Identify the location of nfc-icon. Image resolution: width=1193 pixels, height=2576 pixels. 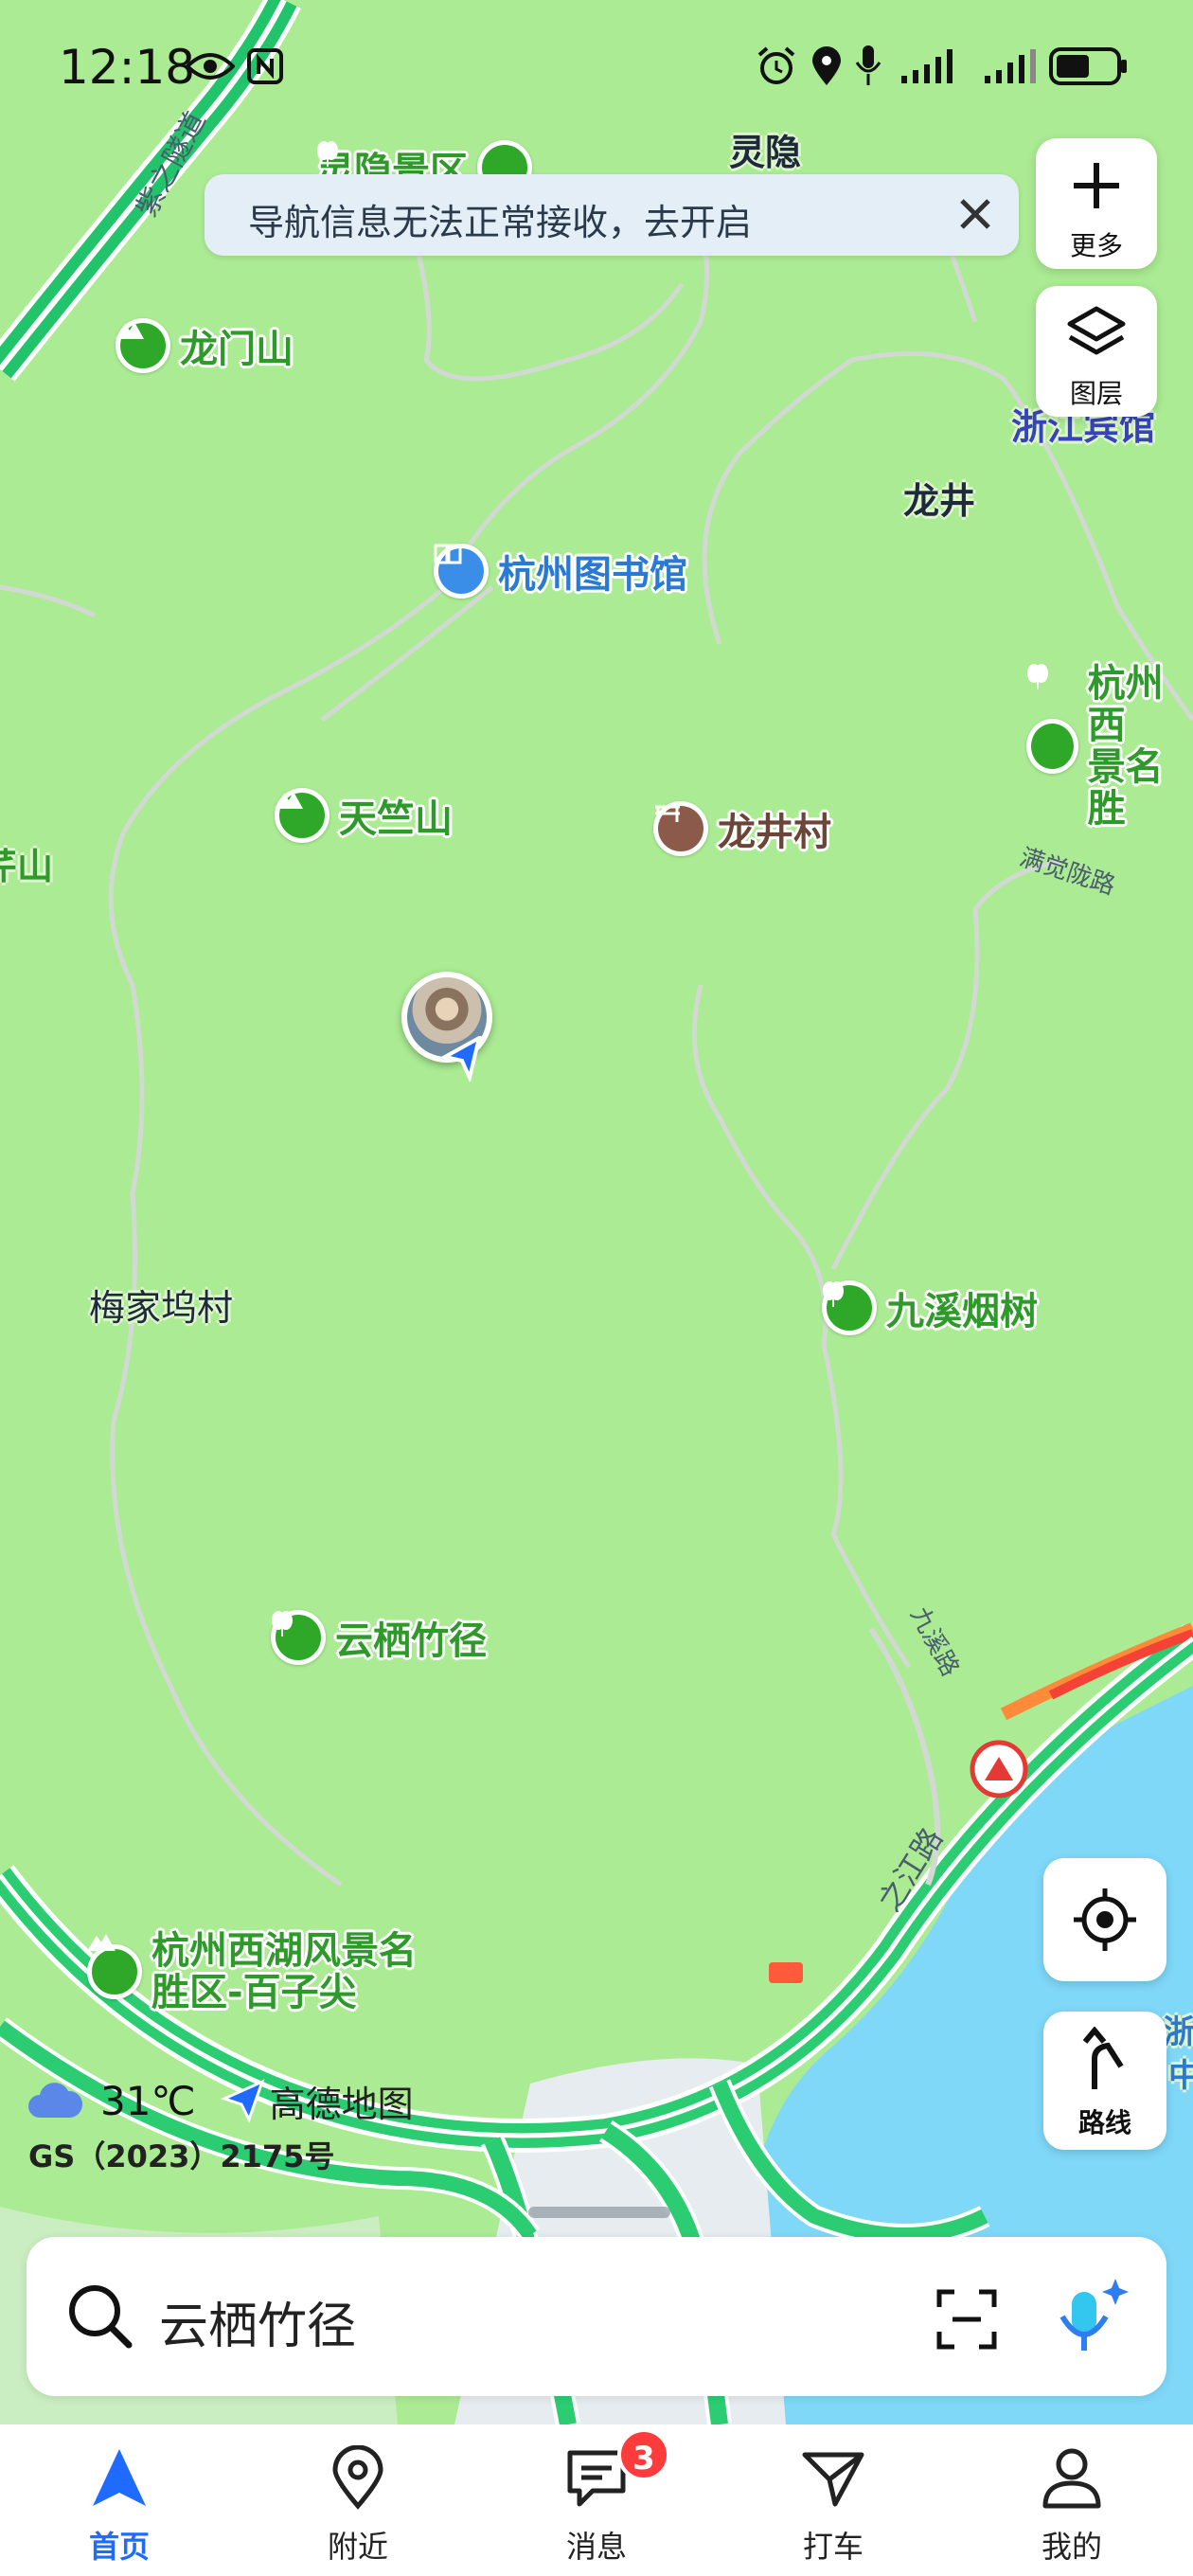
(265, 66).